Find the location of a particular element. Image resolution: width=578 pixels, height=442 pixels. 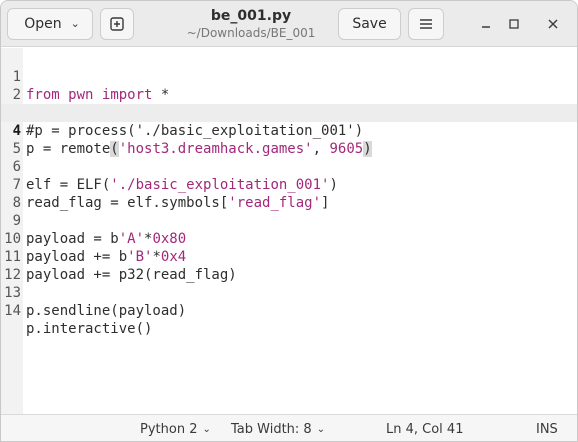

code-text: p.interactive() is located at coordinates (89, 329).